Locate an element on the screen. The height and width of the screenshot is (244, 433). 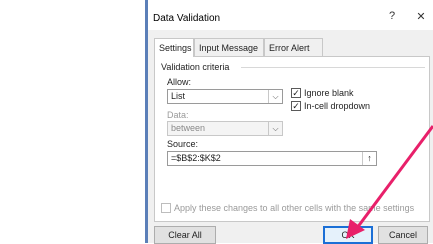
tab-settings: Settings is located at coordinates (174, 47).